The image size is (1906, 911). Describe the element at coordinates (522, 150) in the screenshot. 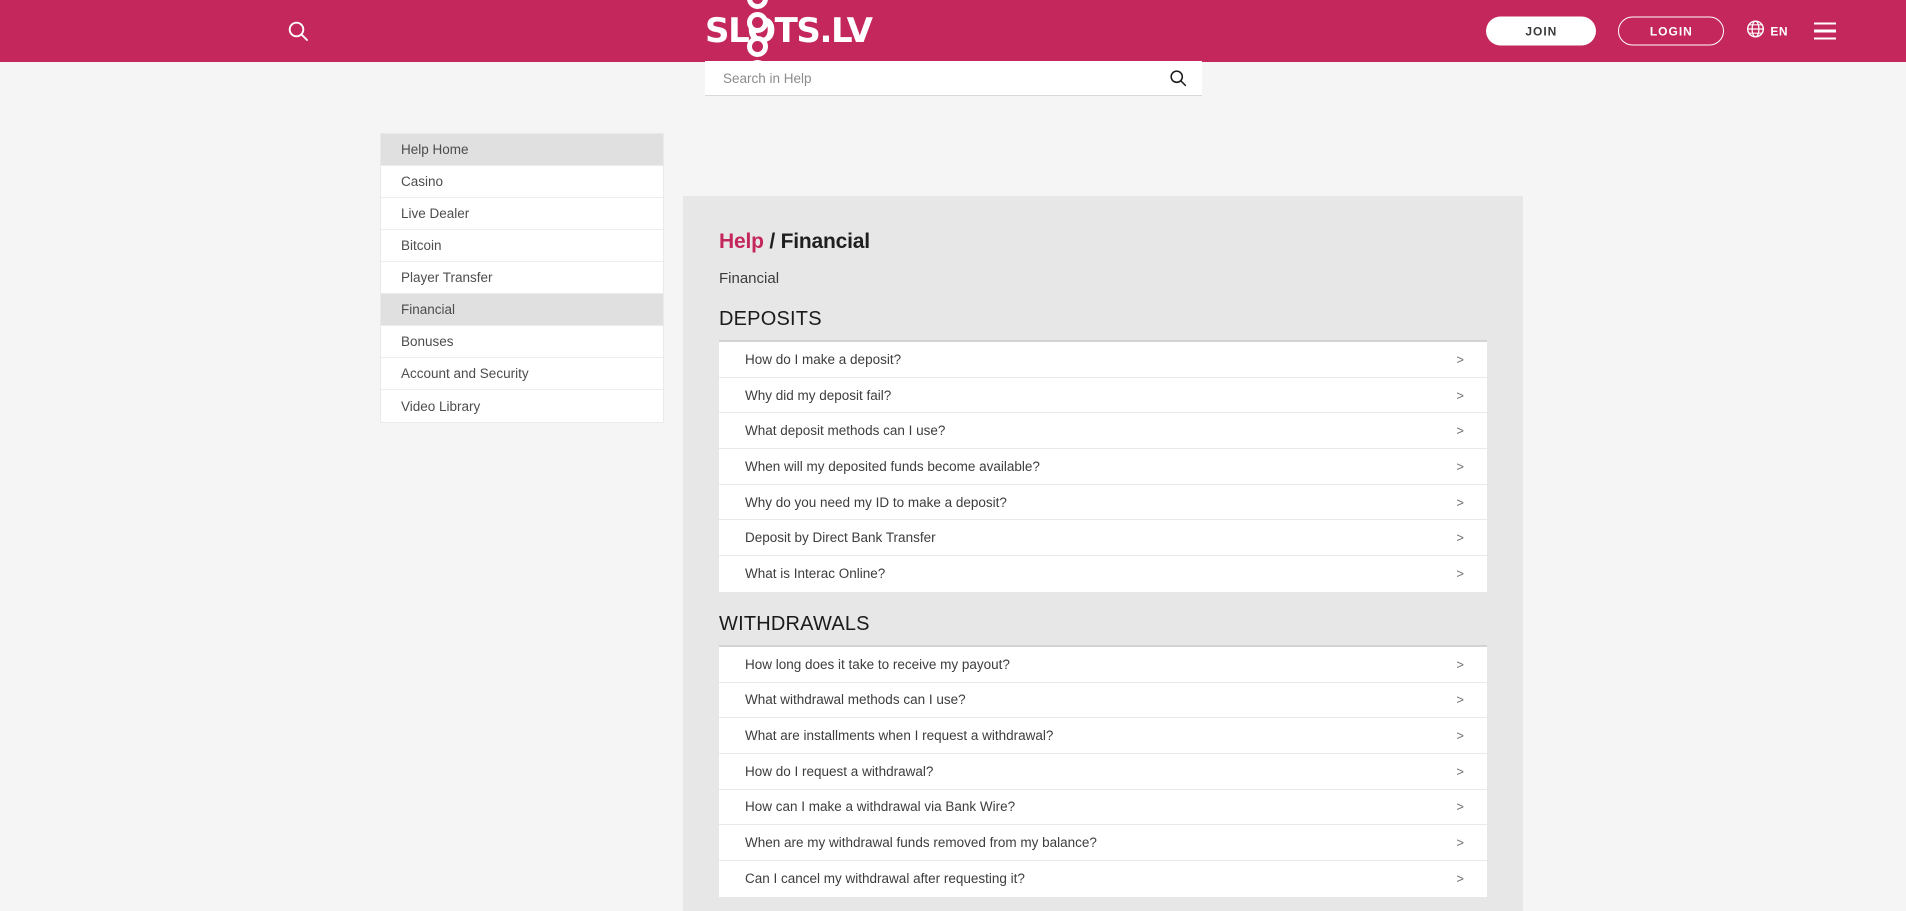

I see `sidebar-item-help-home: Help Home` at that location.